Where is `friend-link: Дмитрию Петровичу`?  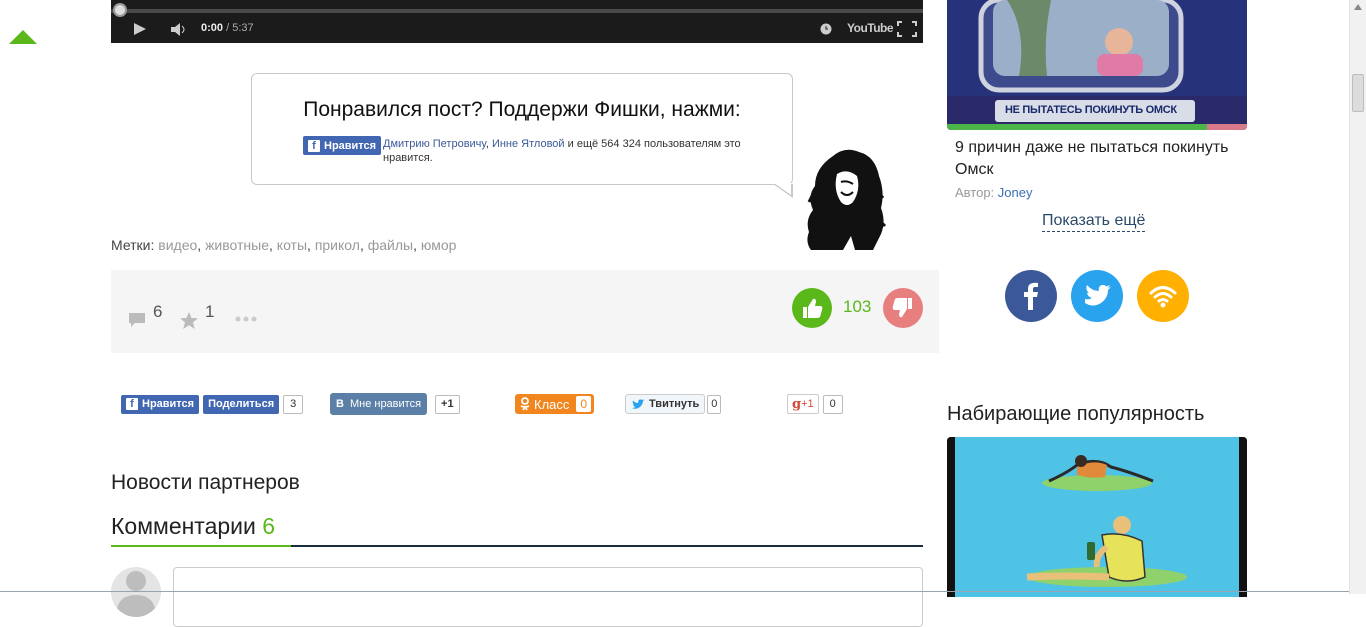
friend-link: Дмитрию Петровичу is located at coordinates (434, 144).